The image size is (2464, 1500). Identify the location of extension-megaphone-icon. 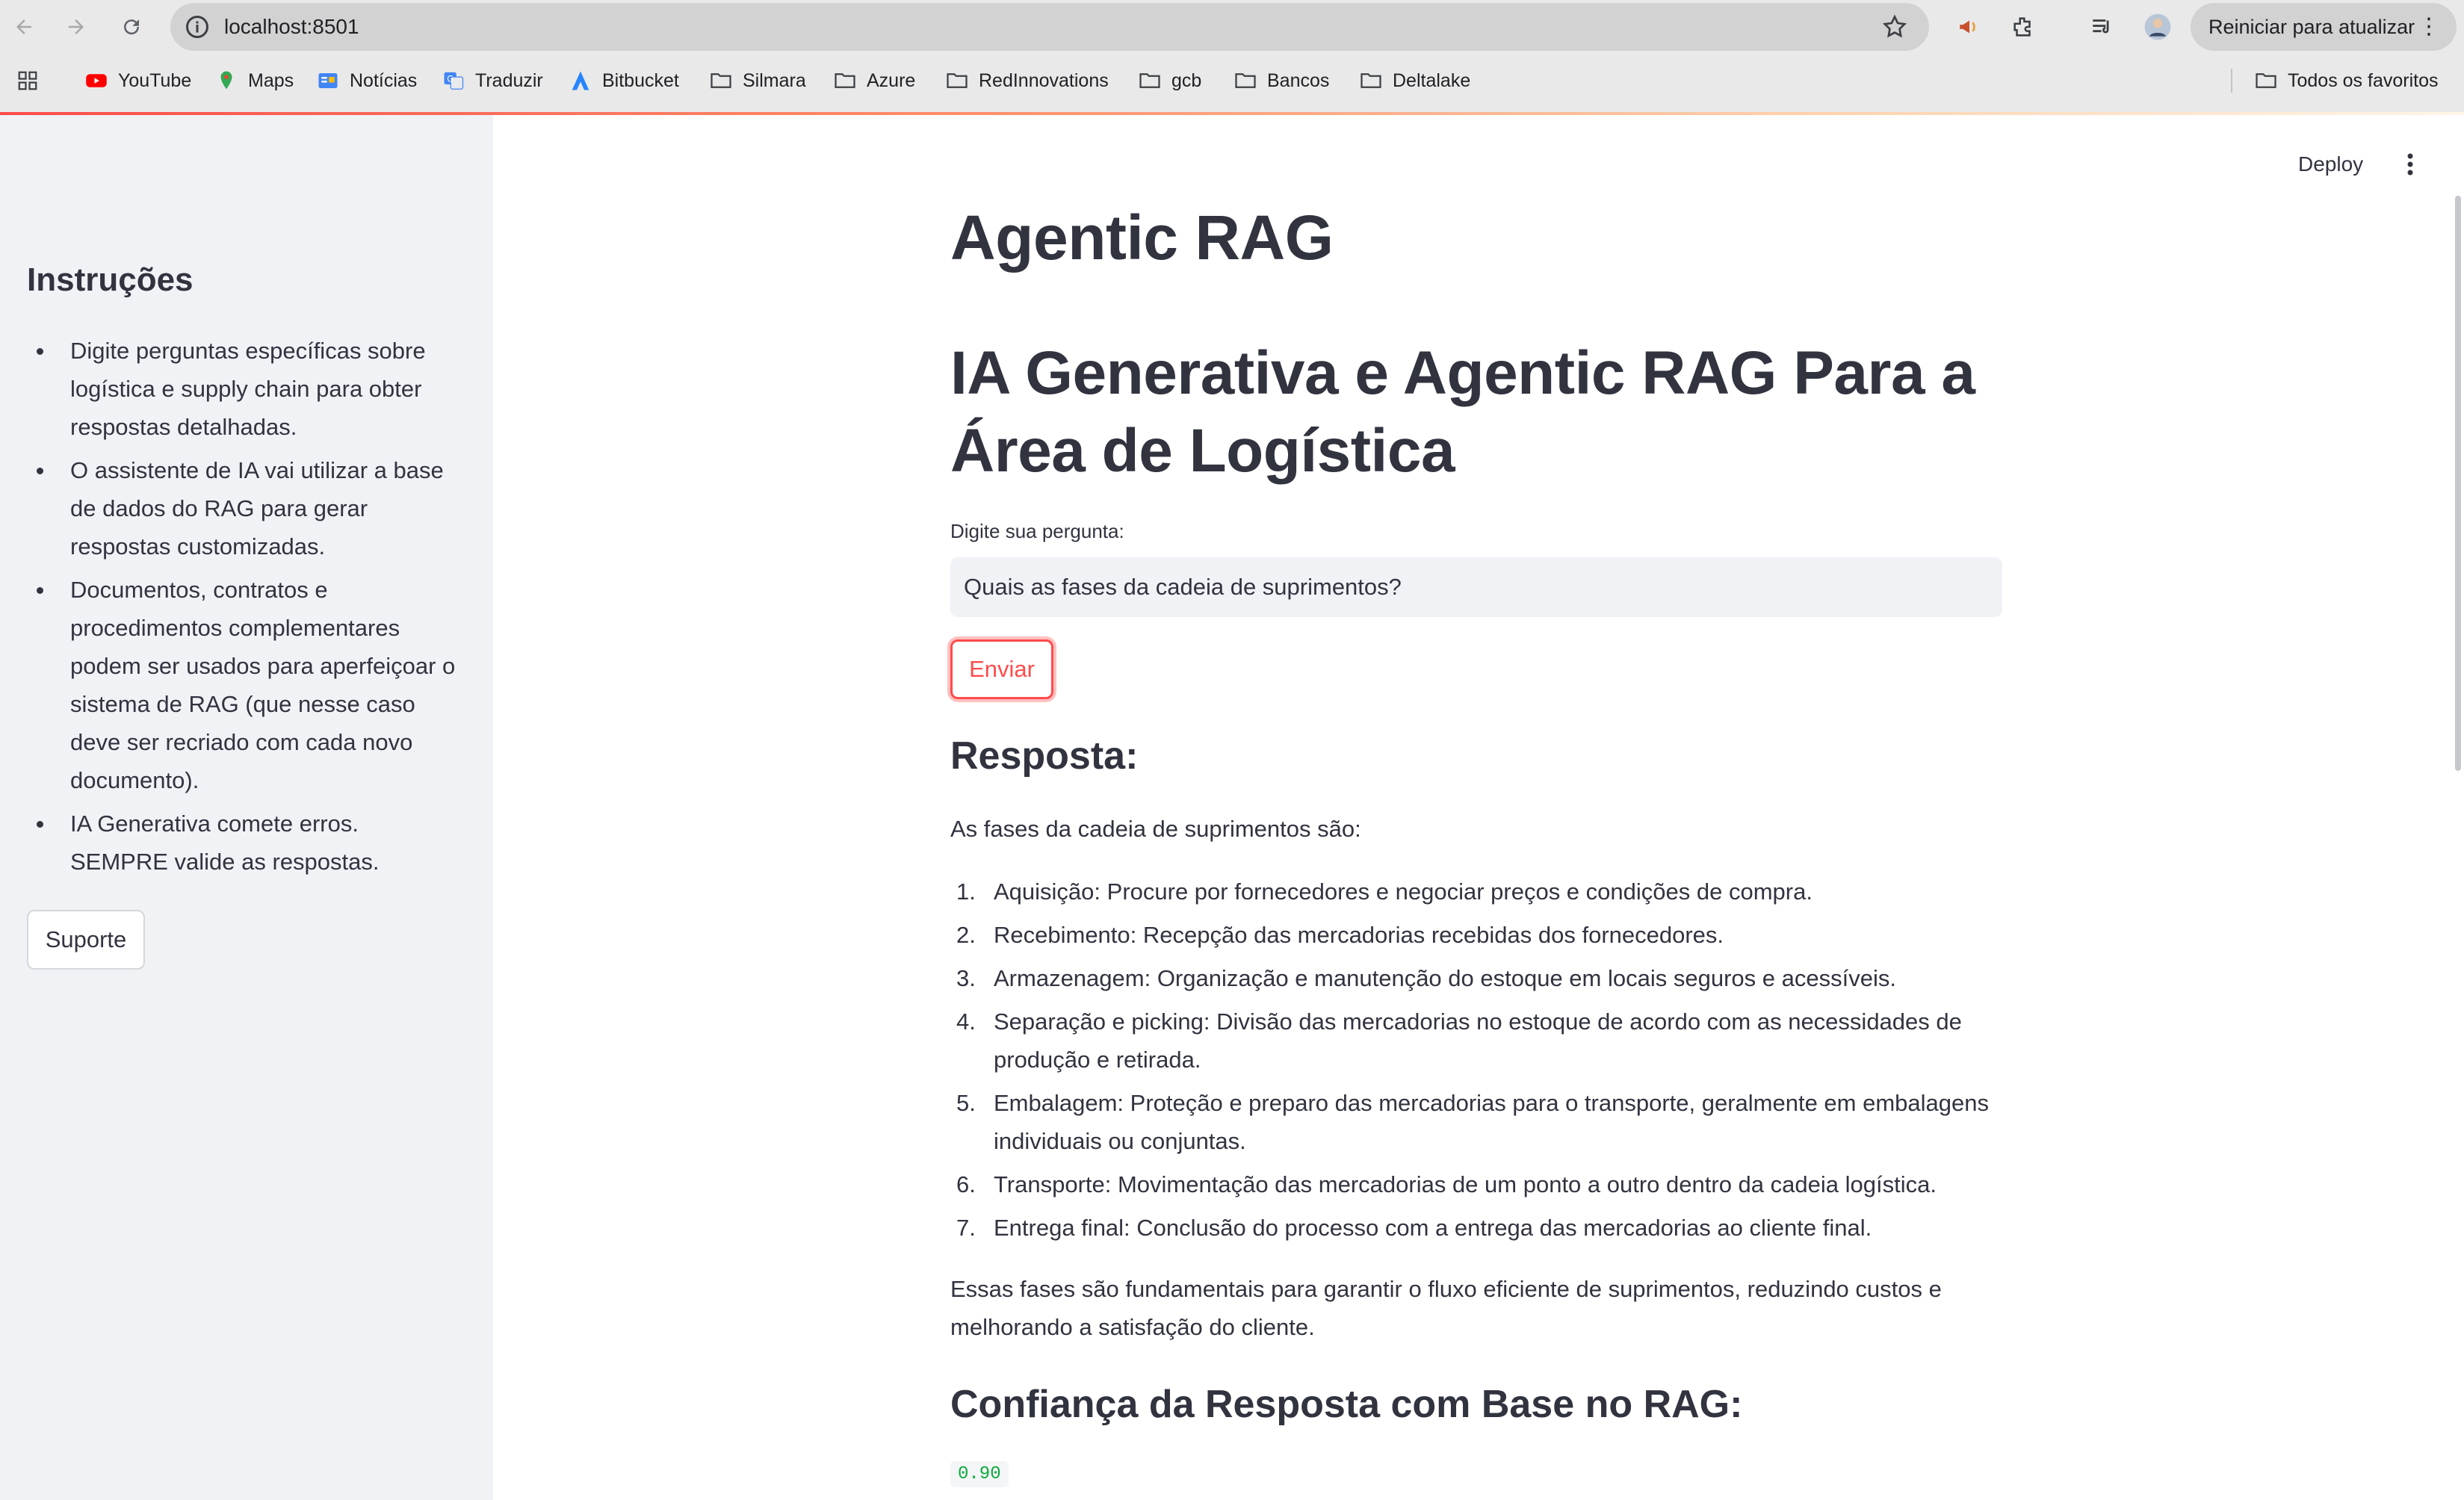
(1969, 26).